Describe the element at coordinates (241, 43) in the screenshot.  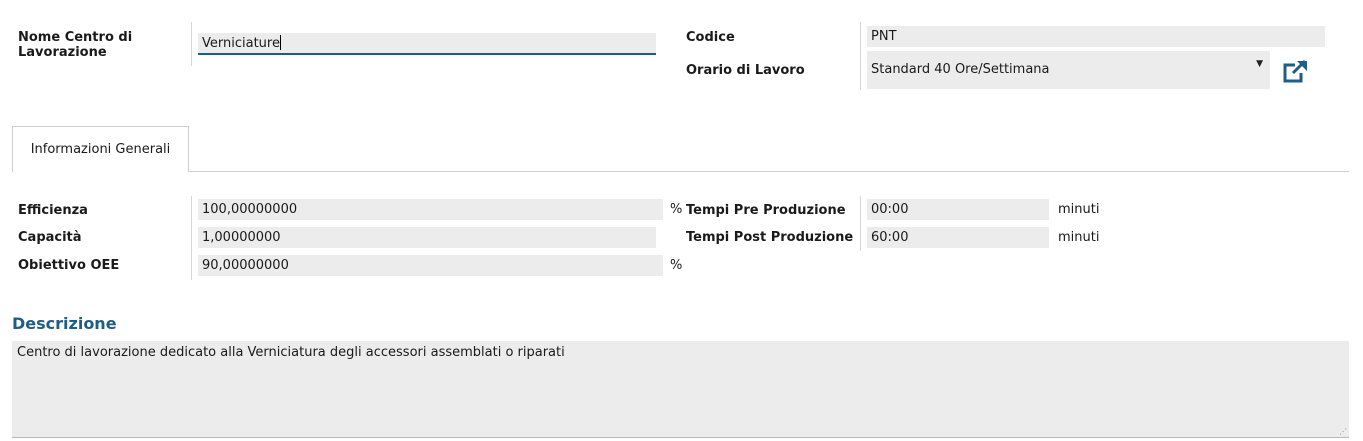
I see `work-center-name-value: Verniciature` at that location.